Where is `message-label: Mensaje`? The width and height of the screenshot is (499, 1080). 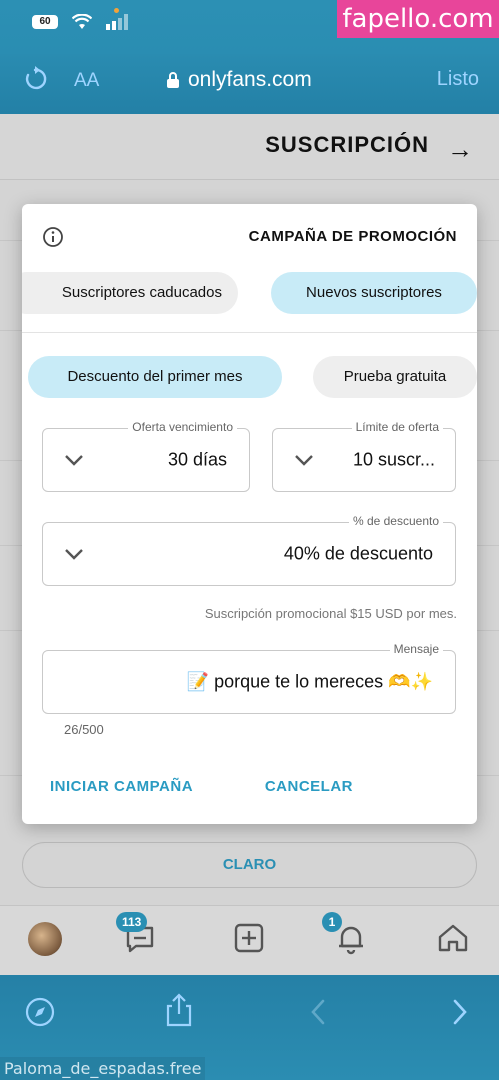 message-label: Mensaje is located at coordinates (416, 649).